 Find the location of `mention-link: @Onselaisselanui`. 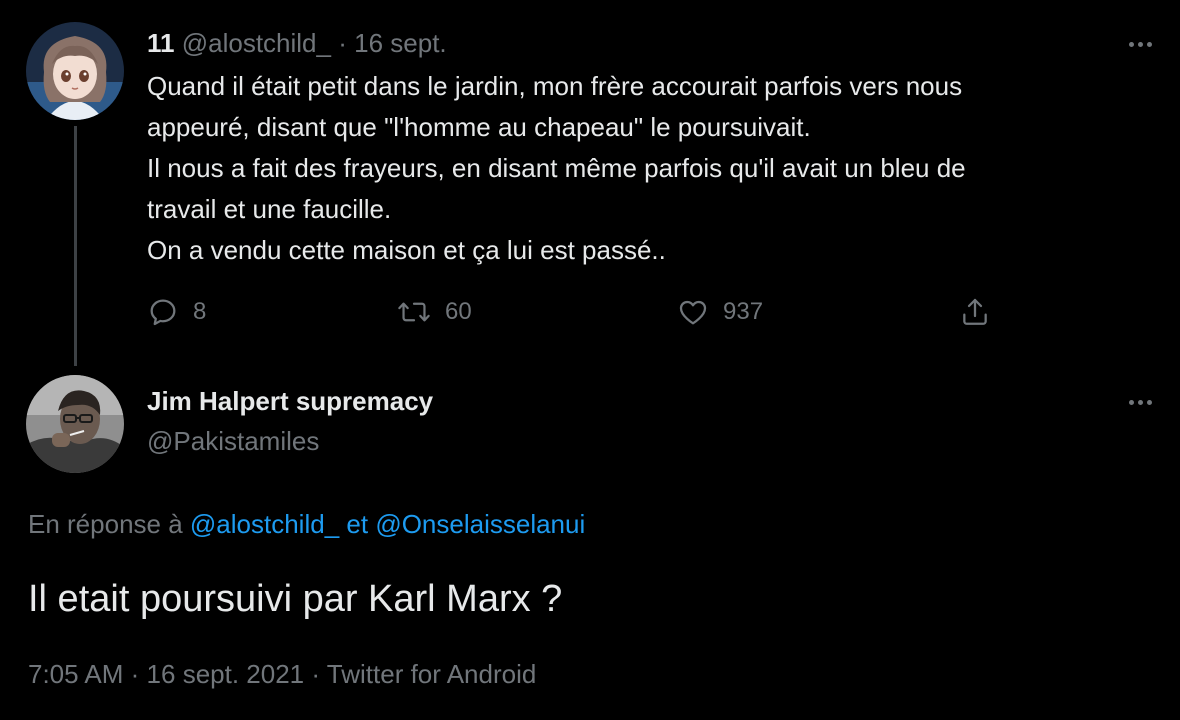

mention-link: @Onselaisselanui is located at coordinates (480, 524).